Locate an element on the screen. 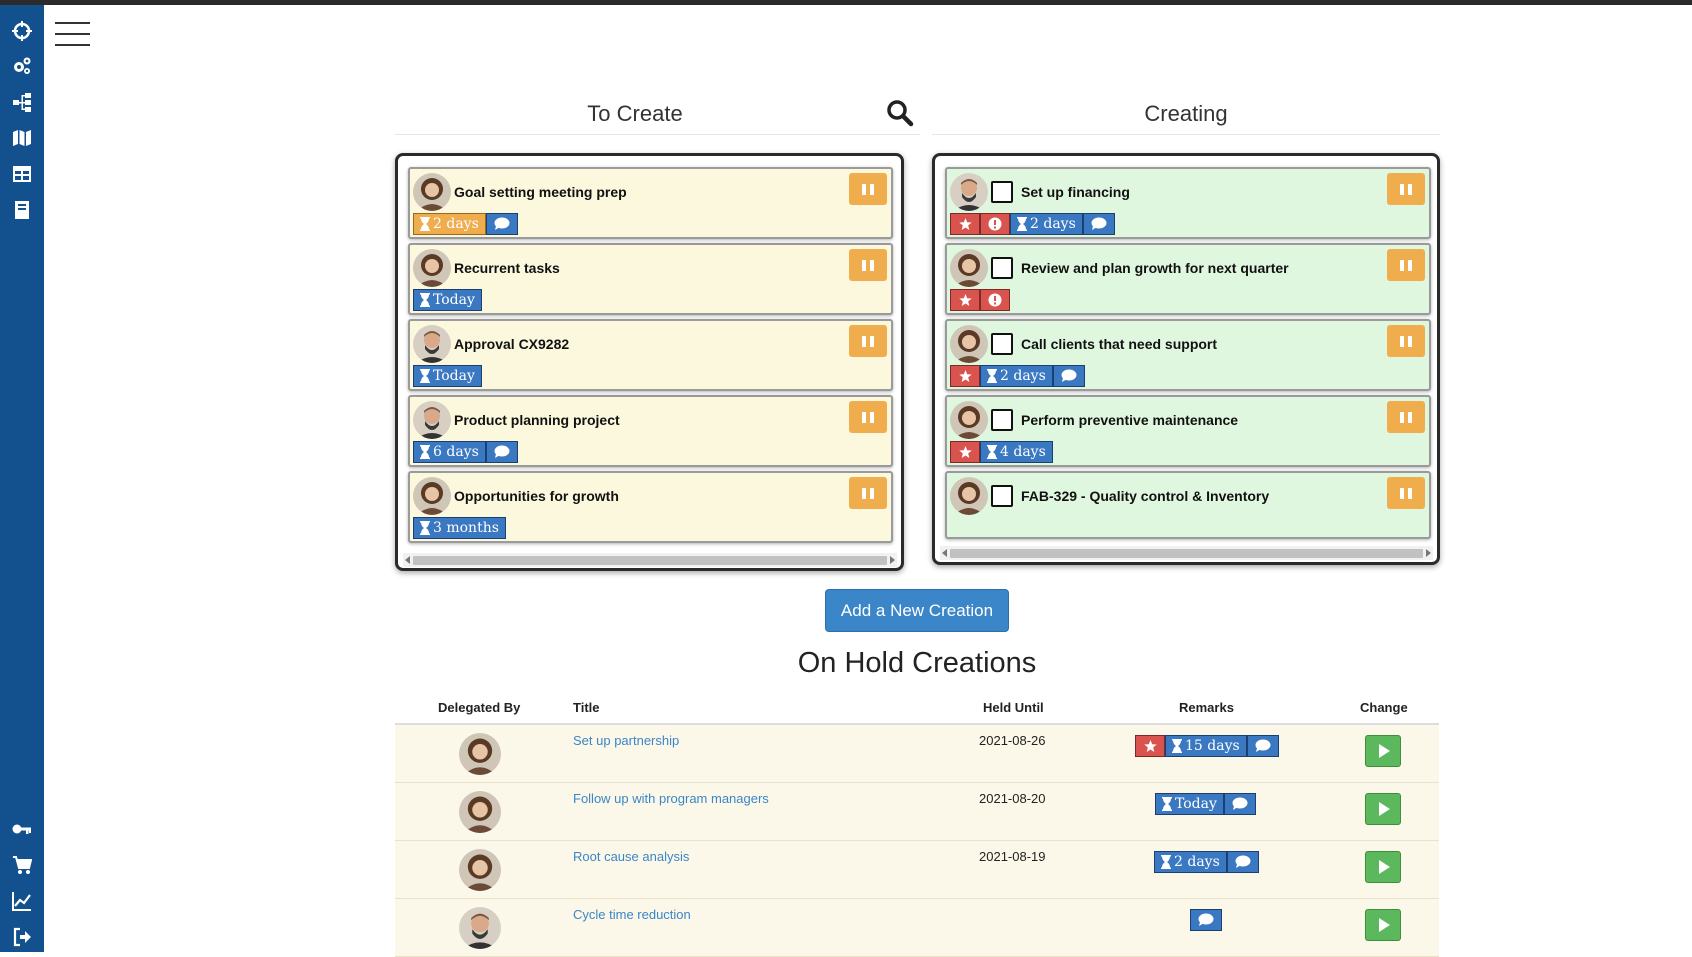 Image resolution: width=1692 pixels, height=957 pixels. card-title: Call clients that need support is located at coordinates (1119, 344).